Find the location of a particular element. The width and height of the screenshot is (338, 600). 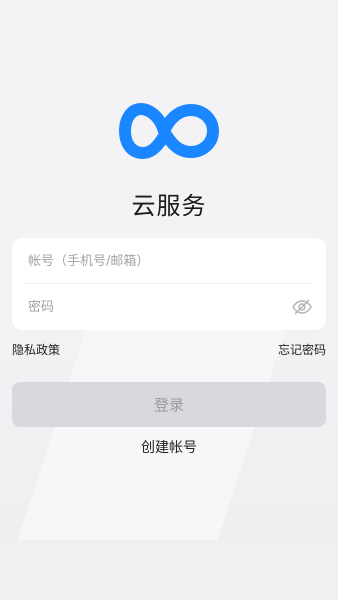

login-button: 登录 is located at coordinates (169, 404).